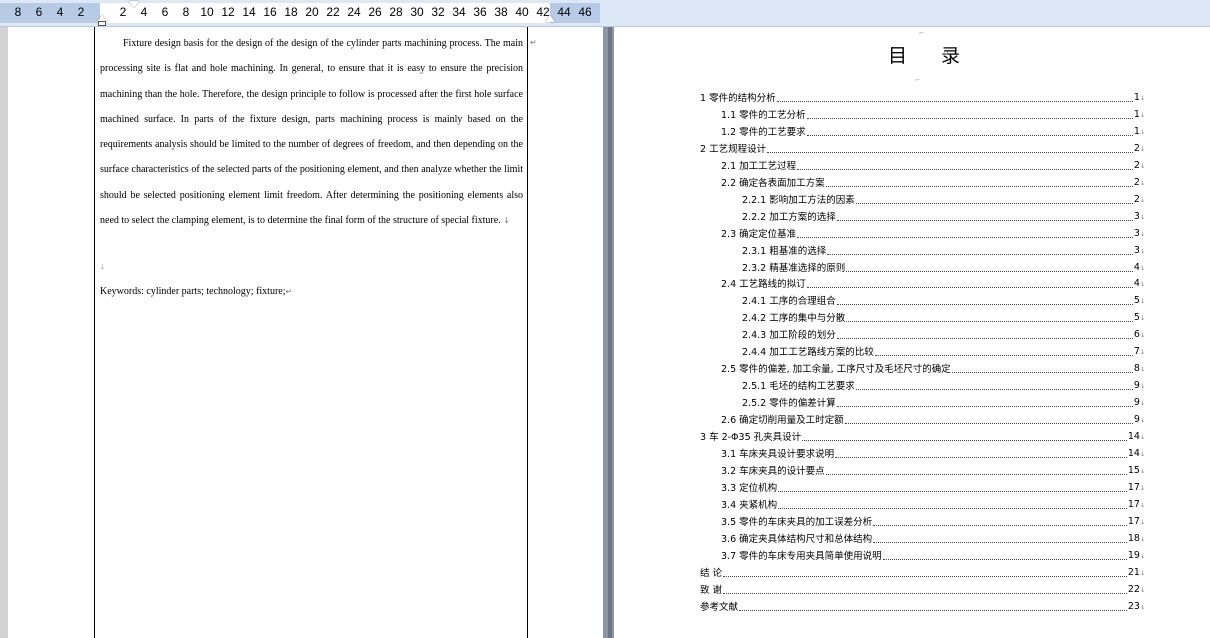  What do you see at coordinates (922, 96) in the screenshot?
I see `toc-entry: 1 零件的结构分析 1↓` at bounding box center [922, 96].